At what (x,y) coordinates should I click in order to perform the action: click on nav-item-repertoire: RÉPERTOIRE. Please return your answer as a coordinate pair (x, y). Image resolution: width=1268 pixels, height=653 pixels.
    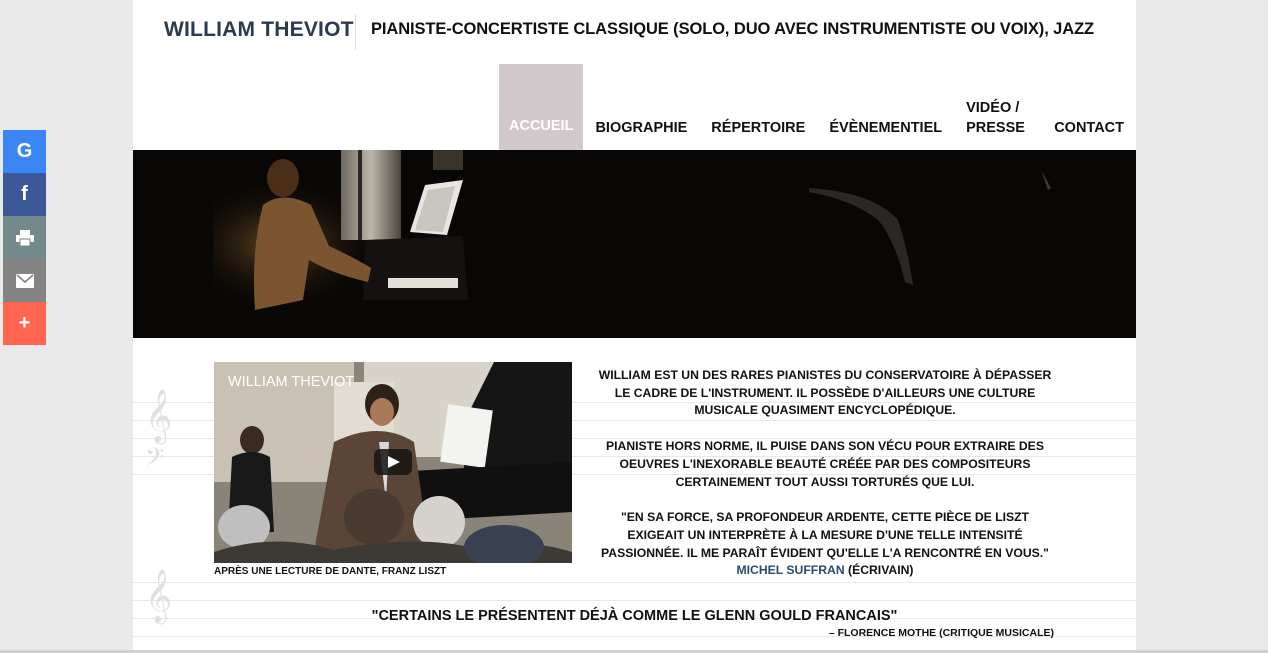
    Looking at the image, I should click on (758, 107).